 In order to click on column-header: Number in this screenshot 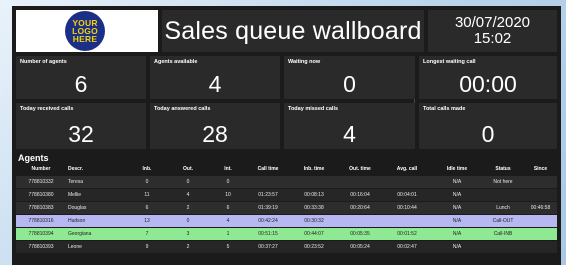, I will do `click(41, 169)`.